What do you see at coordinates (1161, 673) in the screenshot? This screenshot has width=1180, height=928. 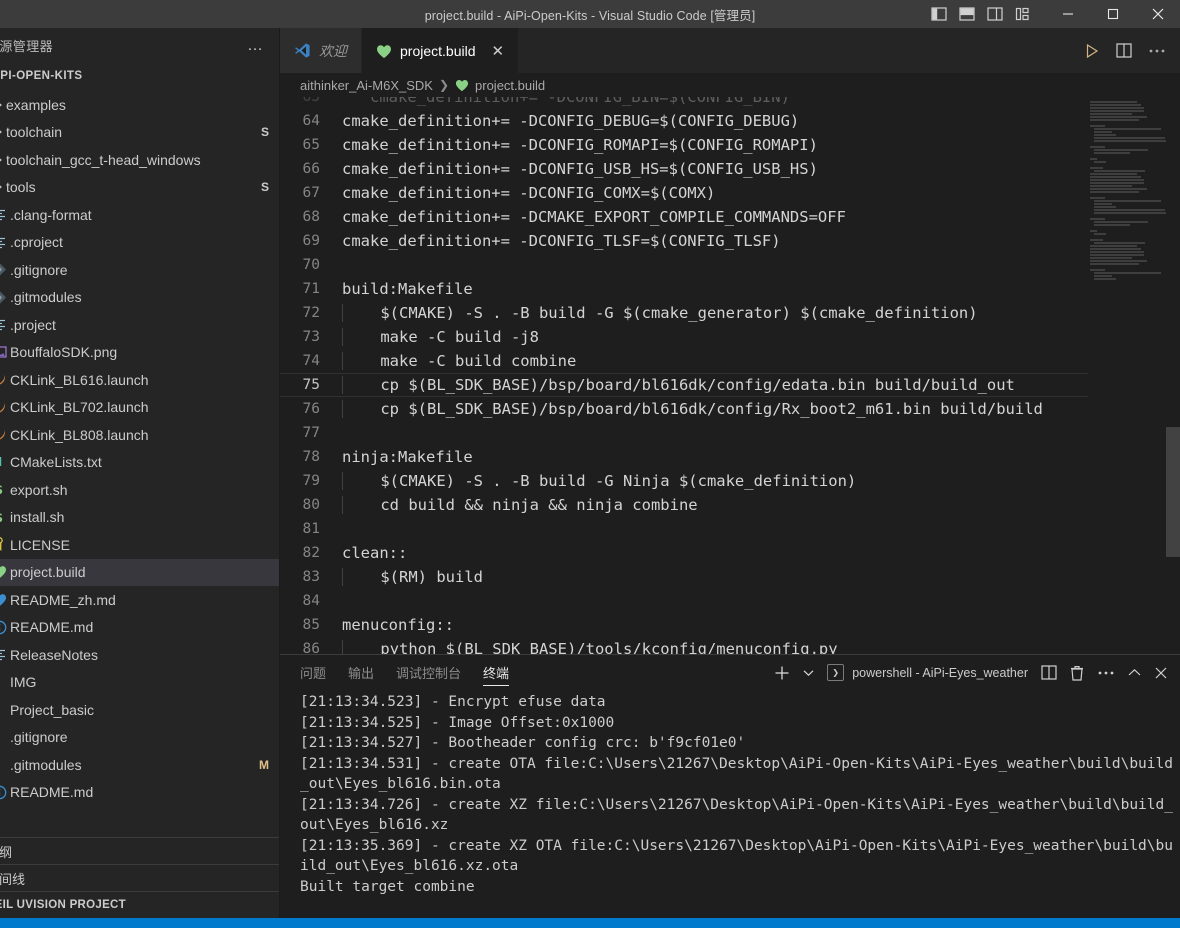 I see `close-icon` at bounding box center [1161, 673].